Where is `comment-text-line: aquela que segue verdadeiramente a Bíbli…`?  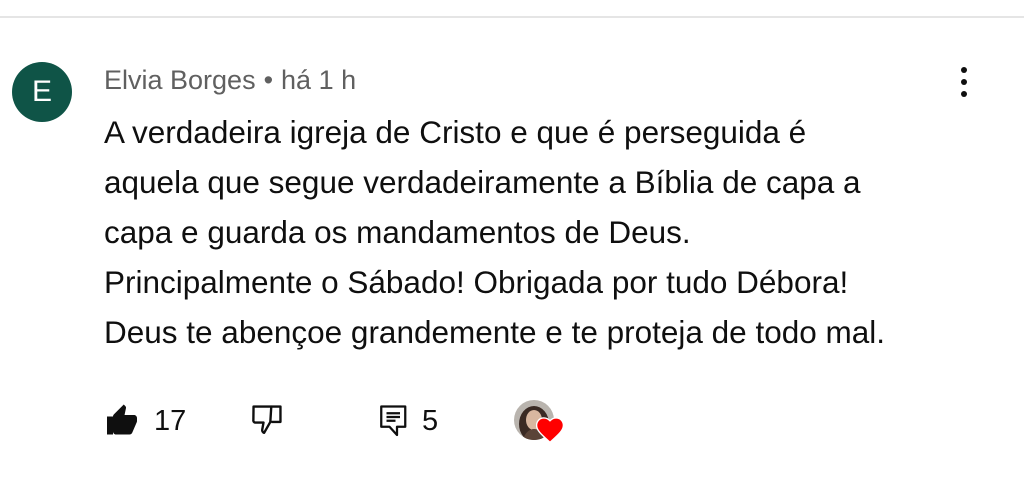 comment-text-line: aquela que segue verdadeiramente a Bíbli… is located at coordinates (482, 182).